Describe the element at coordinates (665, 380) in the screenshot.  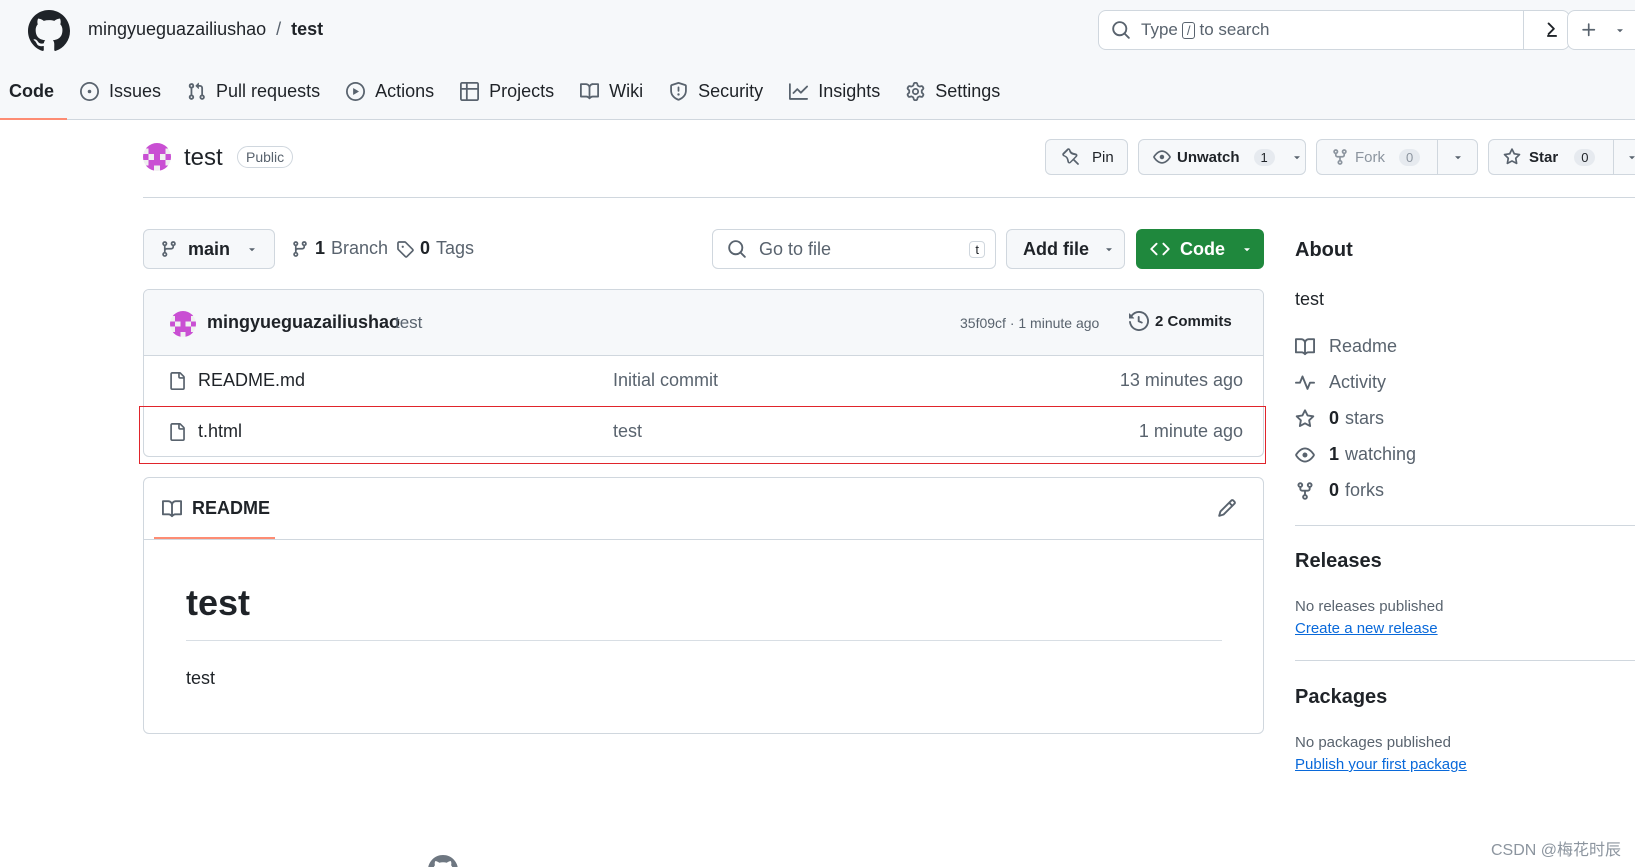
I see `file-commit-message: Initial commit` at that location.